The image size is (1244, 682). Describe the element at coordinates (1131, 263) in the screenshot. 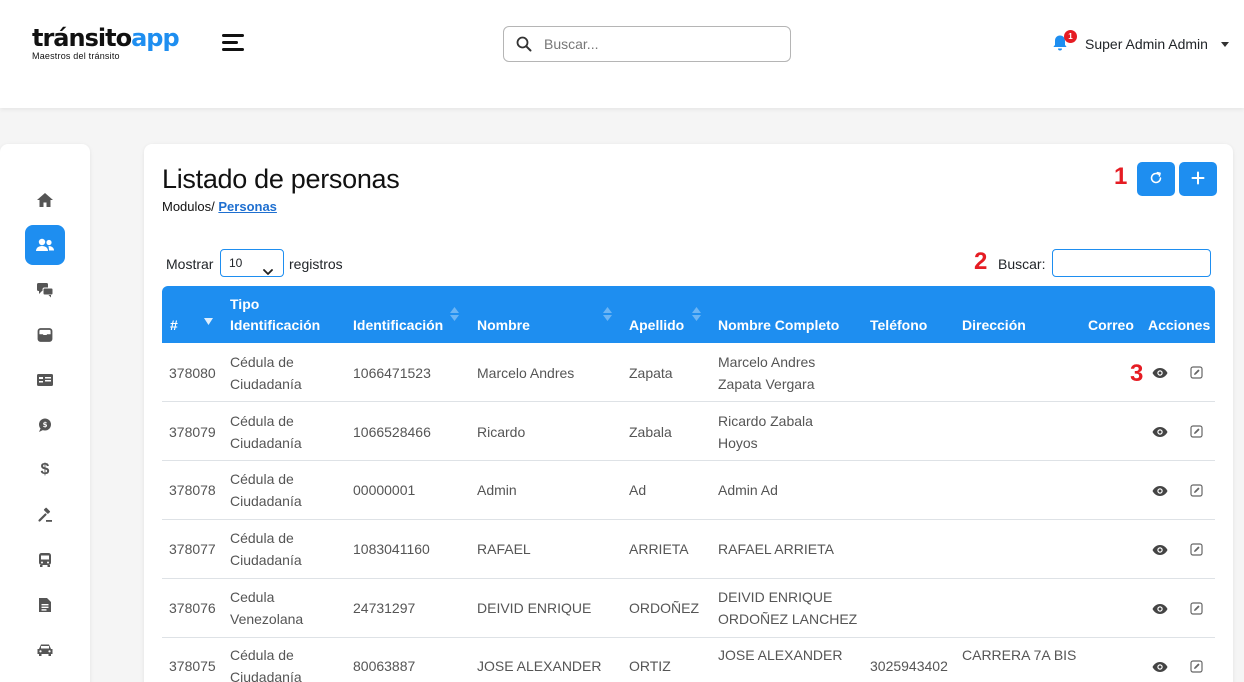

I see `table-search-input` at that location.